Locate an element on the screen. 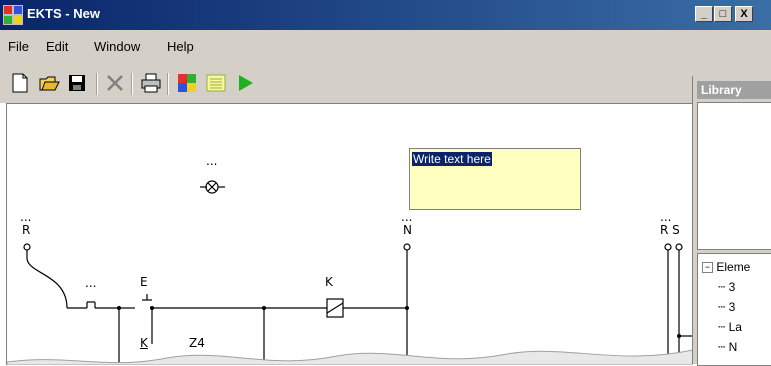 The image size is (771, 366). open-icon is located at coordinates (49, 83).